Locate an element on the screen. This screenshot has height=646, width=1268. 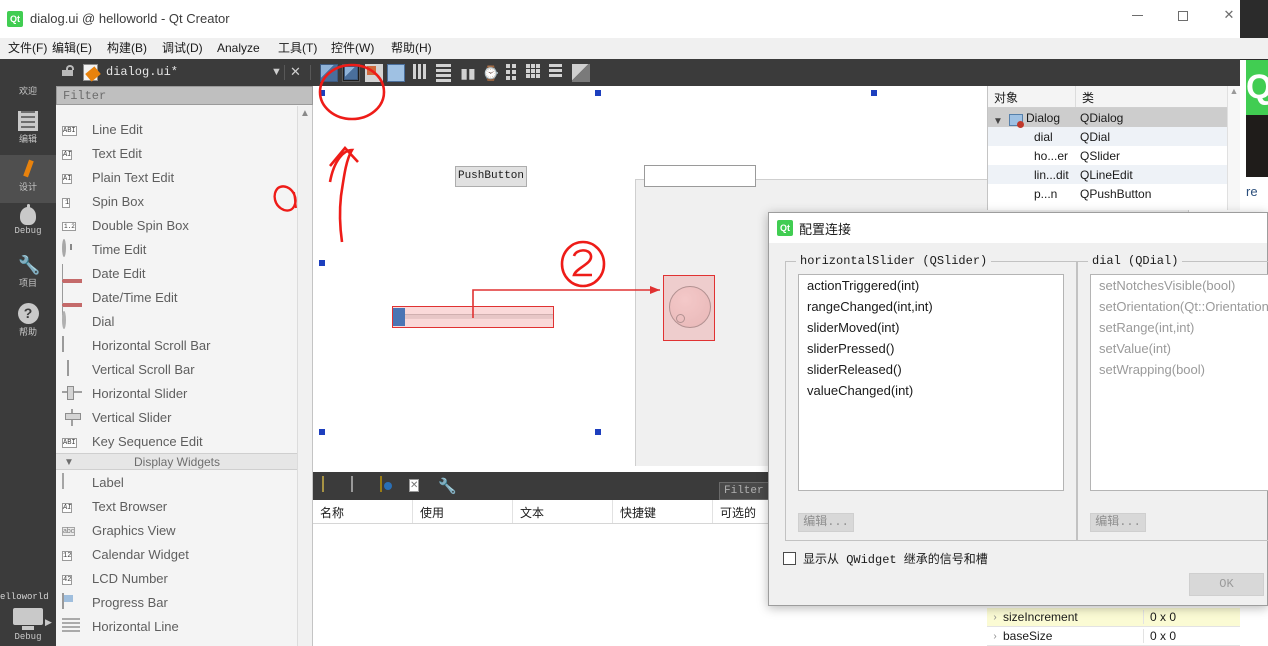
widget-item-progress-bar: Progress Bar is located at coordinates (177, 602).